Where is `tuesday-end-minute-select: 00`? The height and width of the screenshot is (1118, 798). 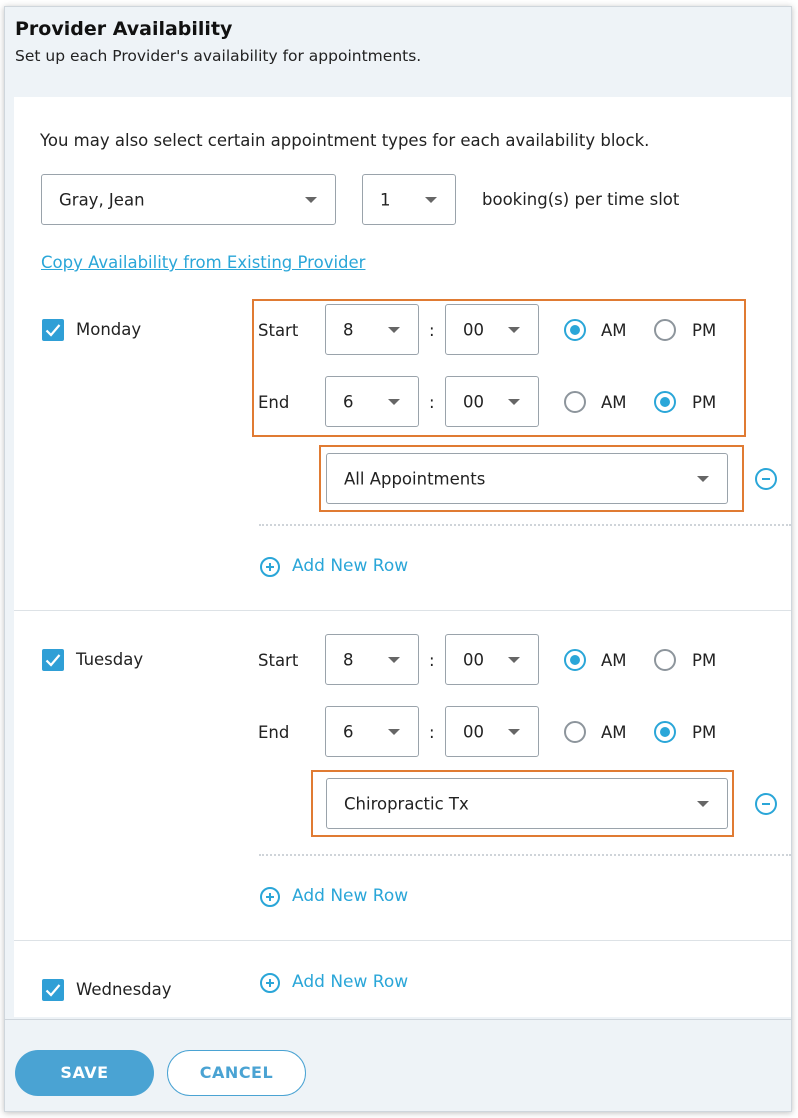
tuesday-end-minute-select: 00 is located at coordinates (492, 731).